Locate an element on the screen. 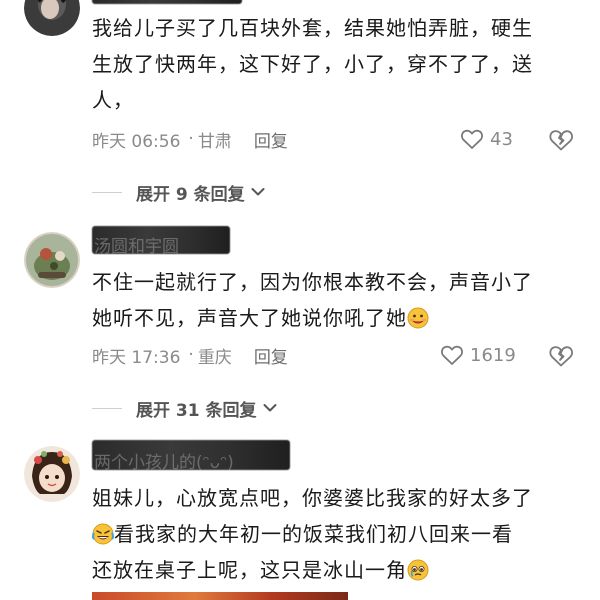 This screenshot has height=600, width=600. comment-text: 不住一起就行了，因为你根本教不会，声音小了 她听不见，声音大了她说你吼了她 is located at coordinates (312, 300).